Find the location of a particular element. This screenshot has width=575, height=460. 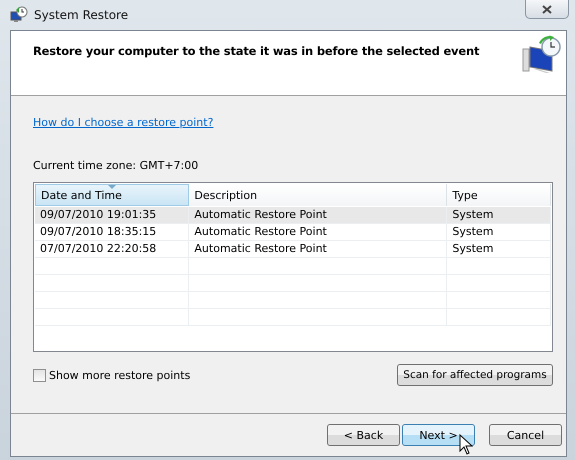

table-cell: 09/07/2010 19:01:35 is located at coordinates (112, 215).